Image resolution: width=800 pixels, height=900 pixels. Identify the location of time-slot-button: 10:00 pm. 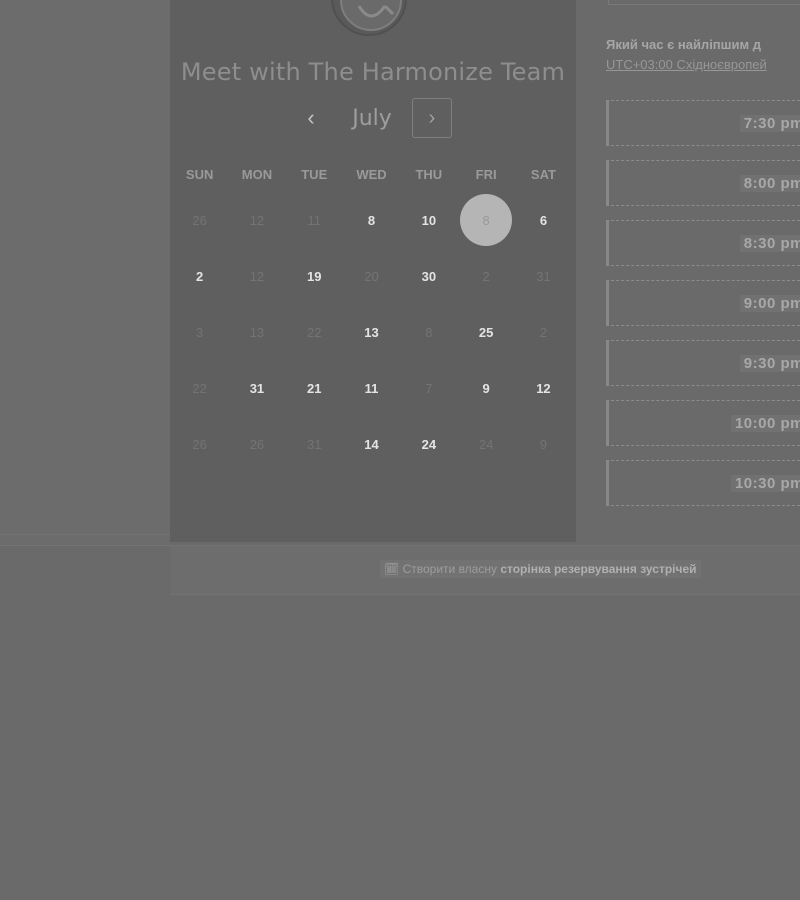
(703, 423).